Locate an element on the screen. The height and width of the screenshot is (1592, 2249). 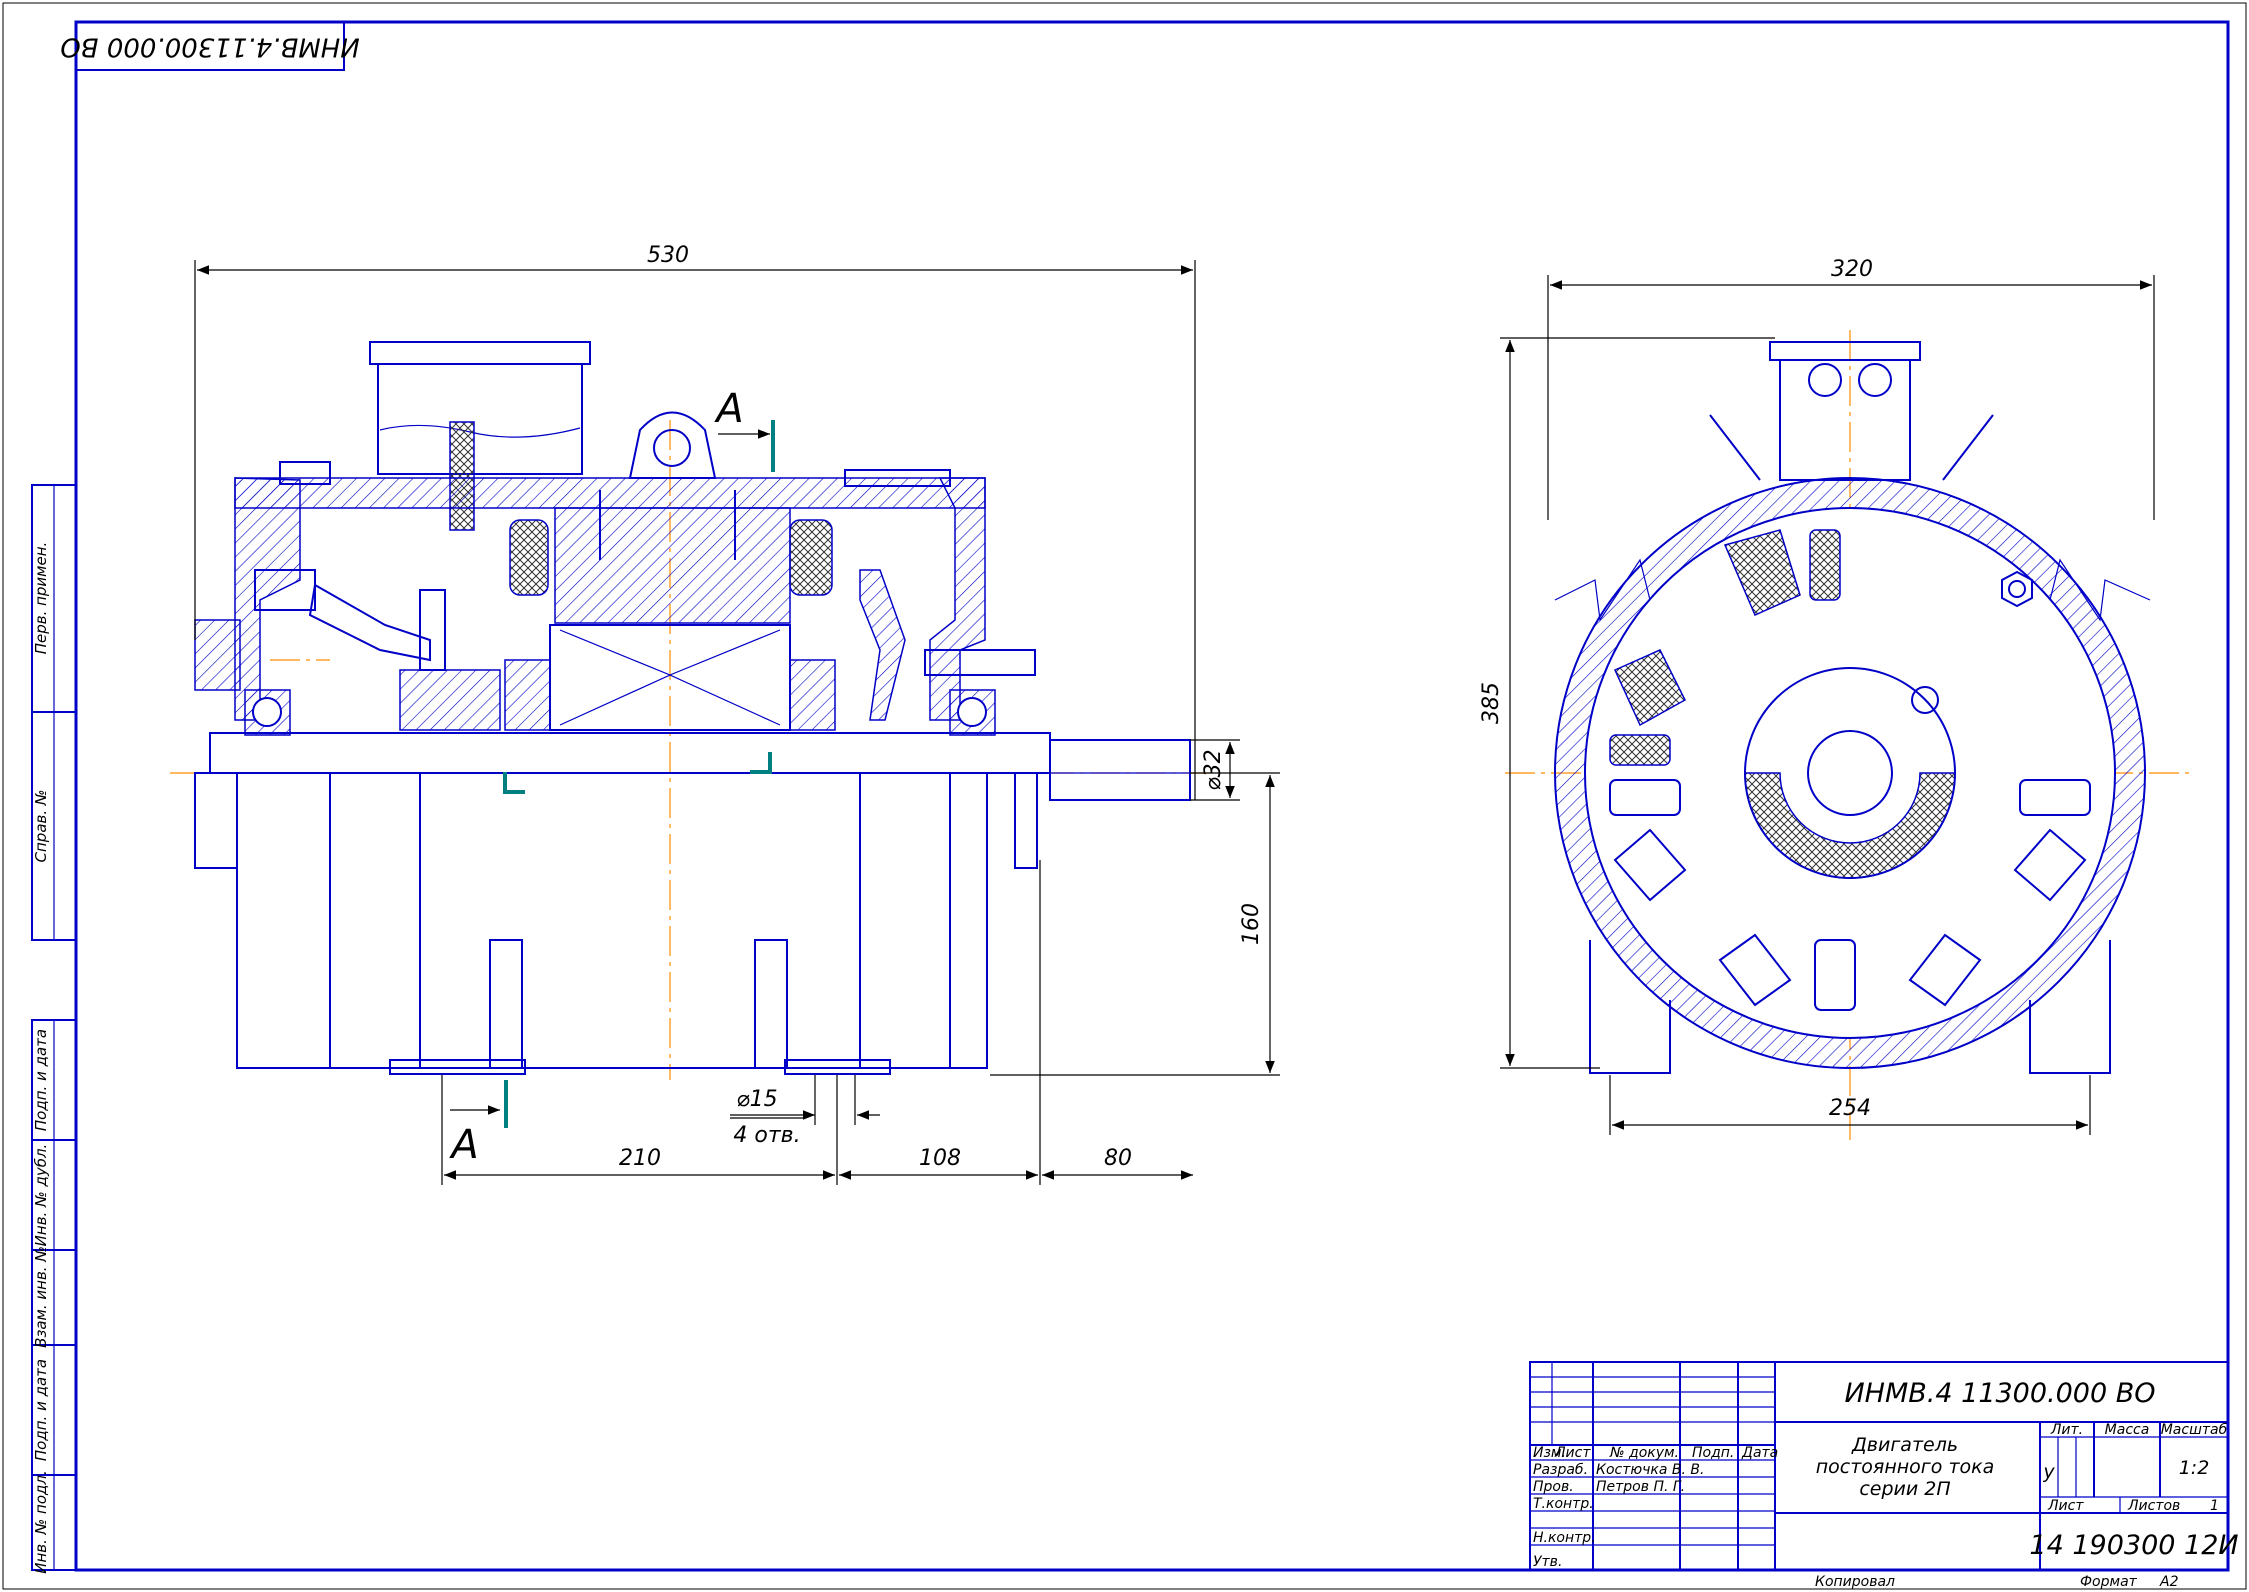
label-sheet: Лист is located at coordinates (2065, 1506).